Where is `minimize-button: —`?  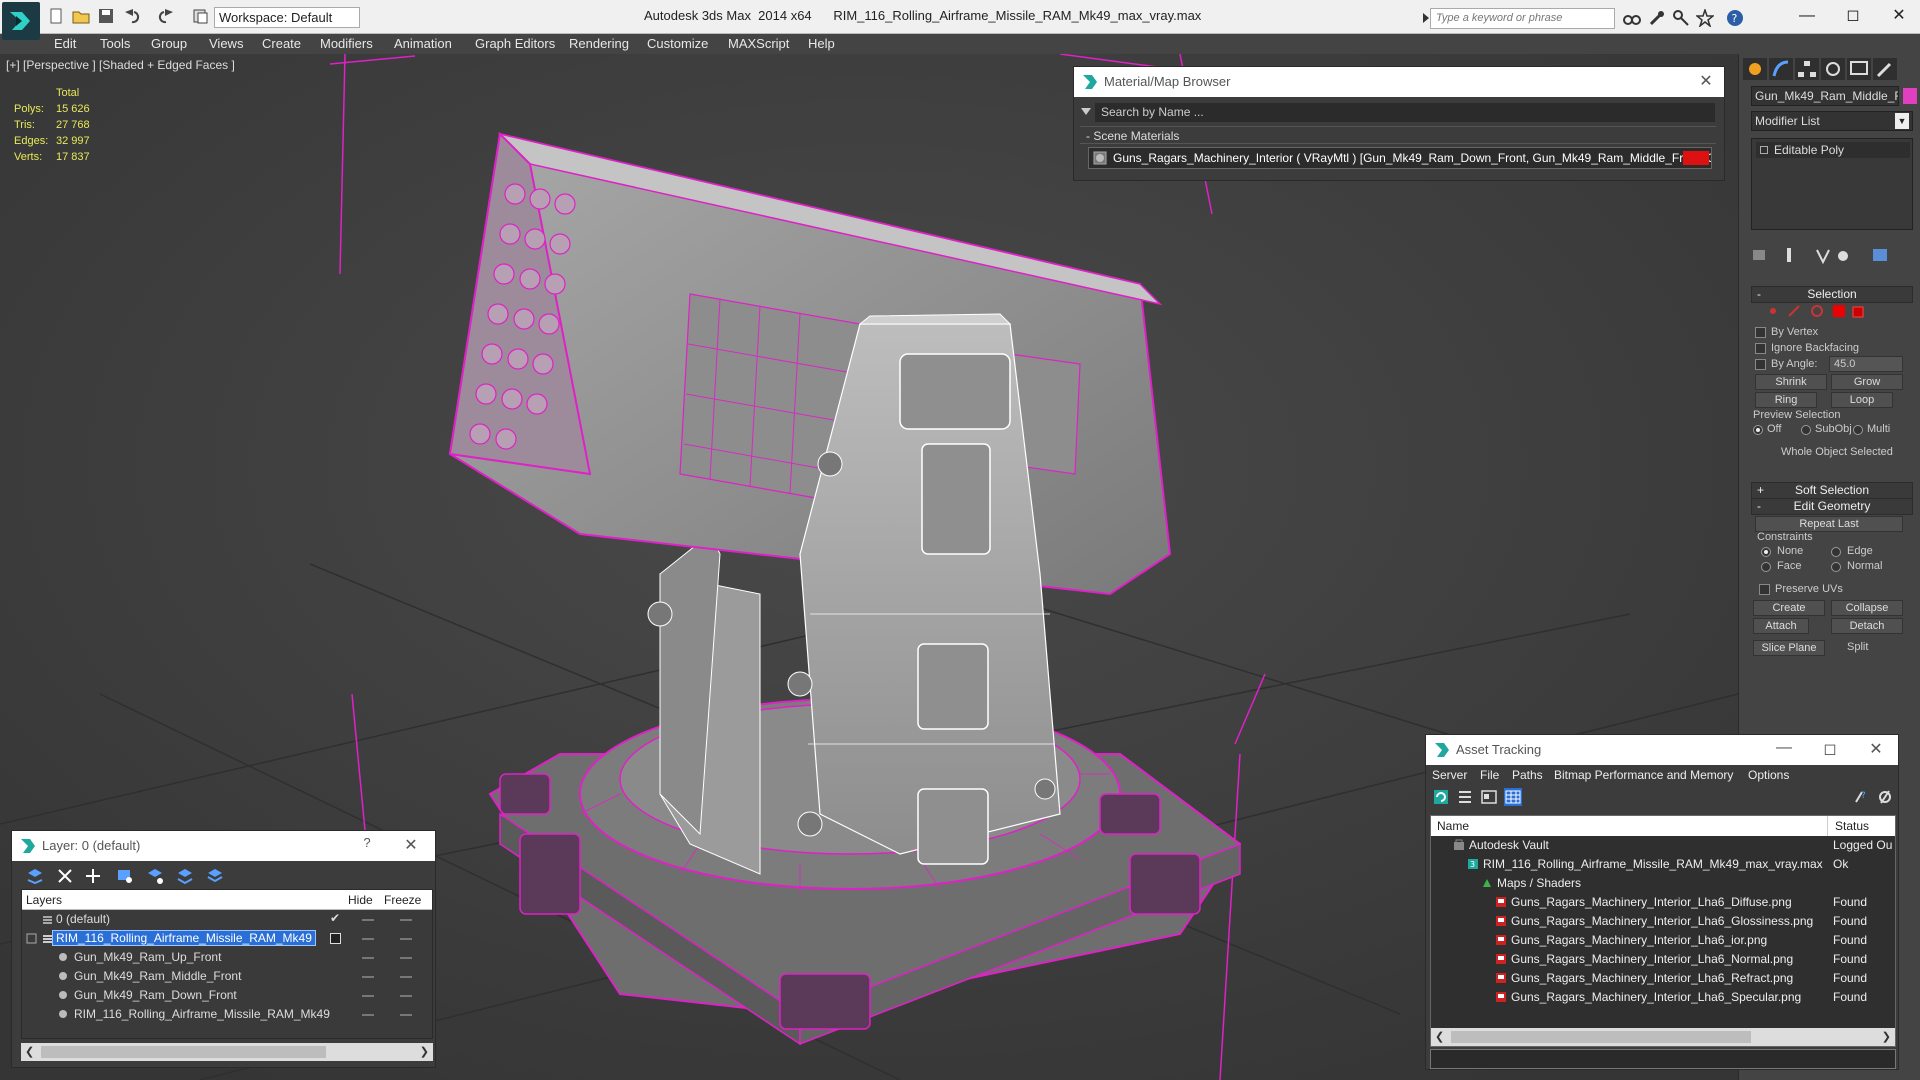
minimize-button: — is located at coordinates (1807, 16).